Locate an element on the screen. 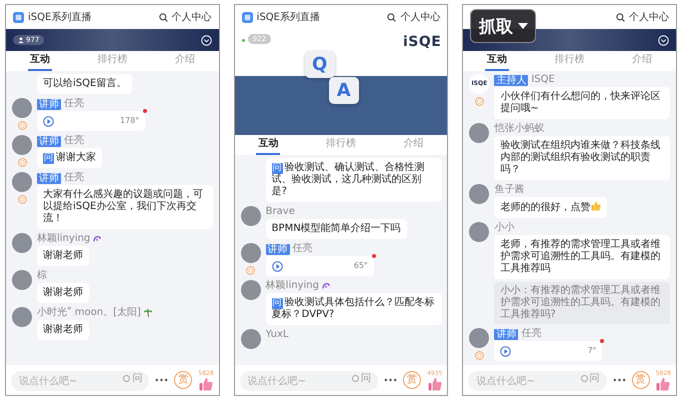 The width and height of the screenshot is (682, 400). speech-bubble: A is located at coordinates (343, 90).